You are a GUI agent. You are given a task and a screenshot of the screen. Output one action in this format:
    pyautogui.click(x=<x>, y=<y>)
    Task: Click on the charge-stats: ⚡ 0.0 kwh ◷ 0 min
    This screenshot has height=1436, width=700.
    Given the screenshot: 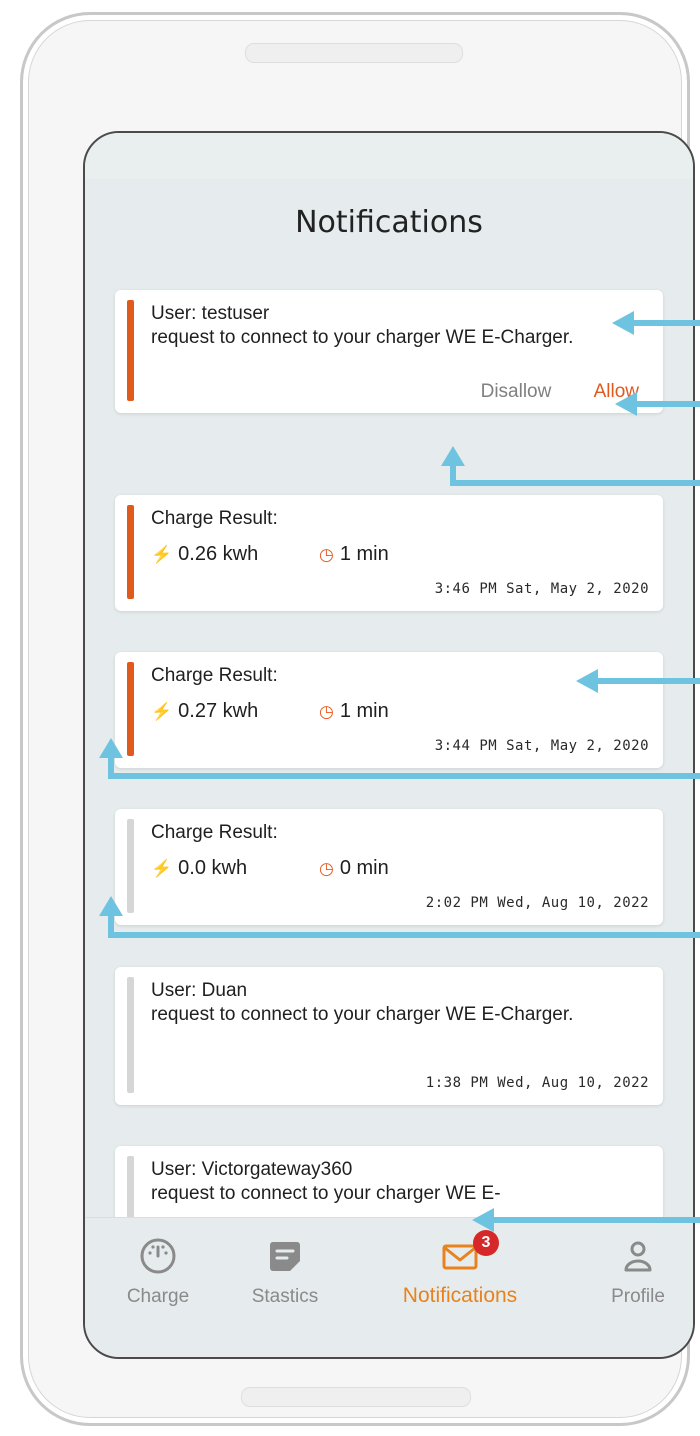 What is the action you would take?
    pyautogui.click(x=270, y=868)
    